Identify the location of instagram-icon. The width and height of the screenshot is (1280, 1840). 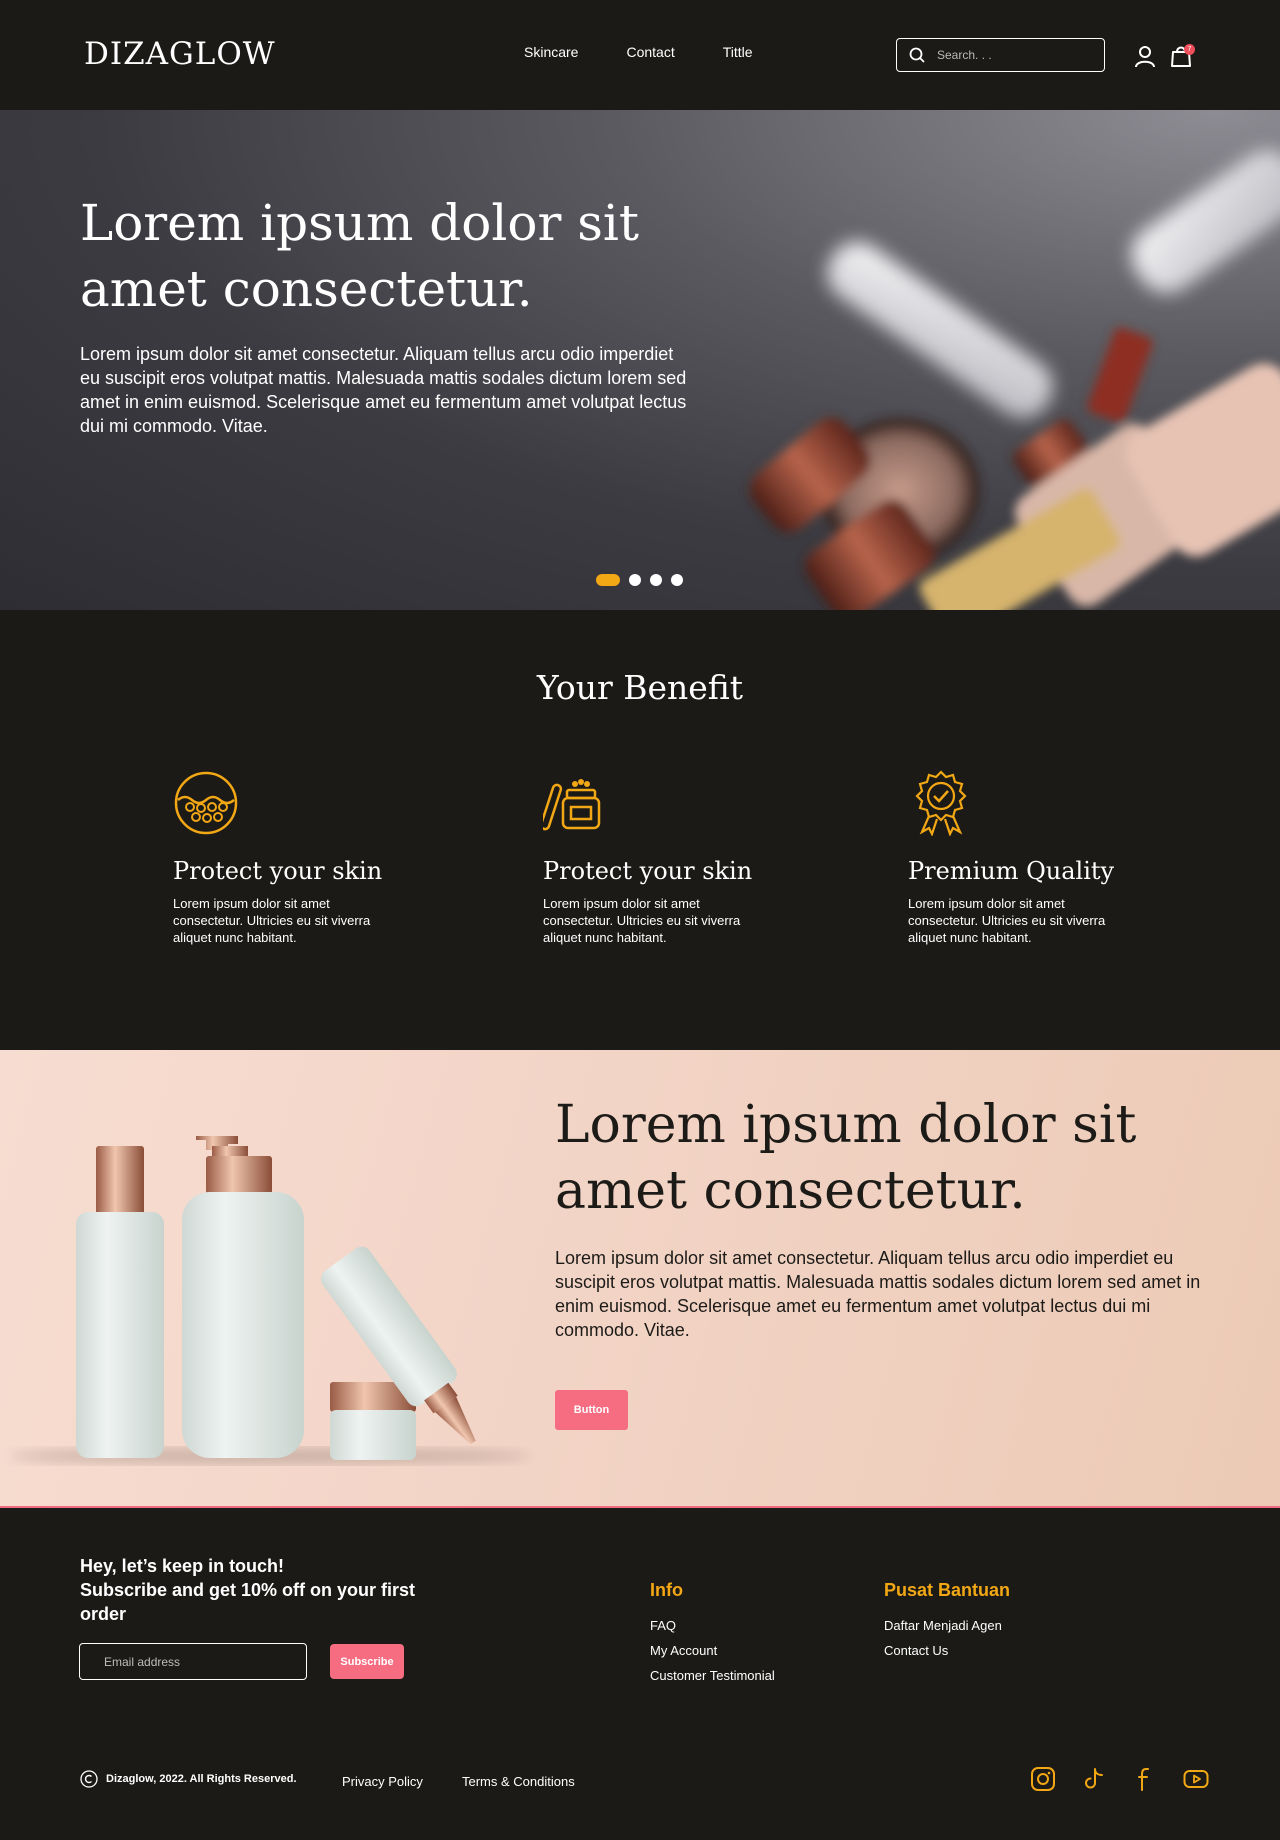
(1043, 1779).